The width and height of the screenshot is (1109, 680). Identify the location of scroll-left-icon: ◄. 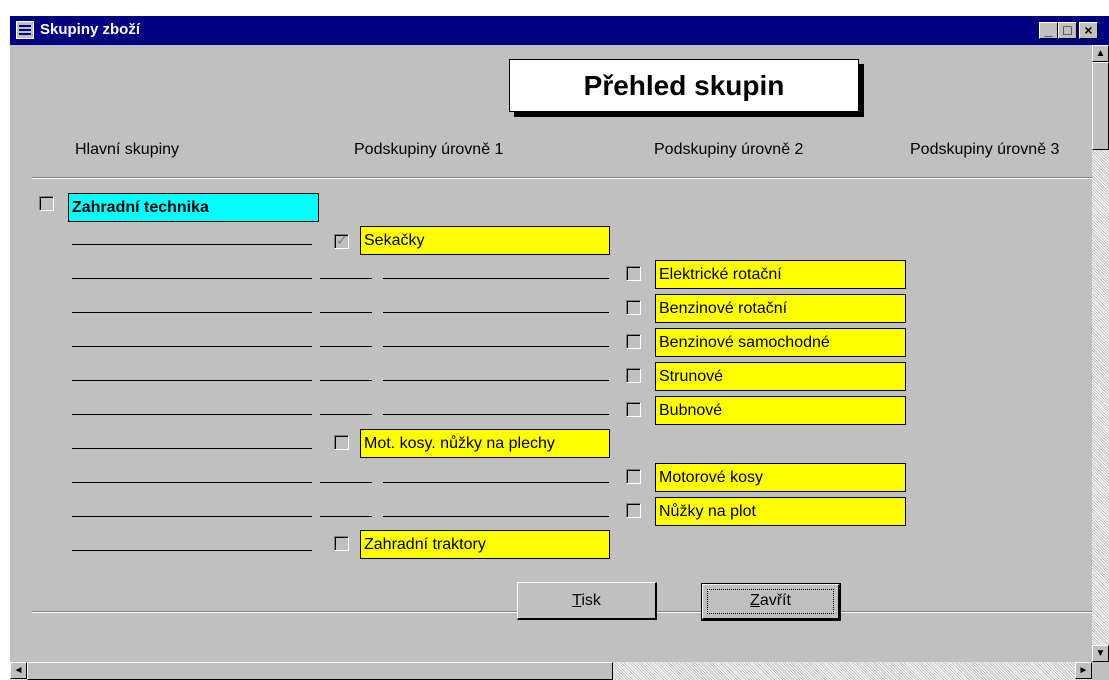
(18, 670).